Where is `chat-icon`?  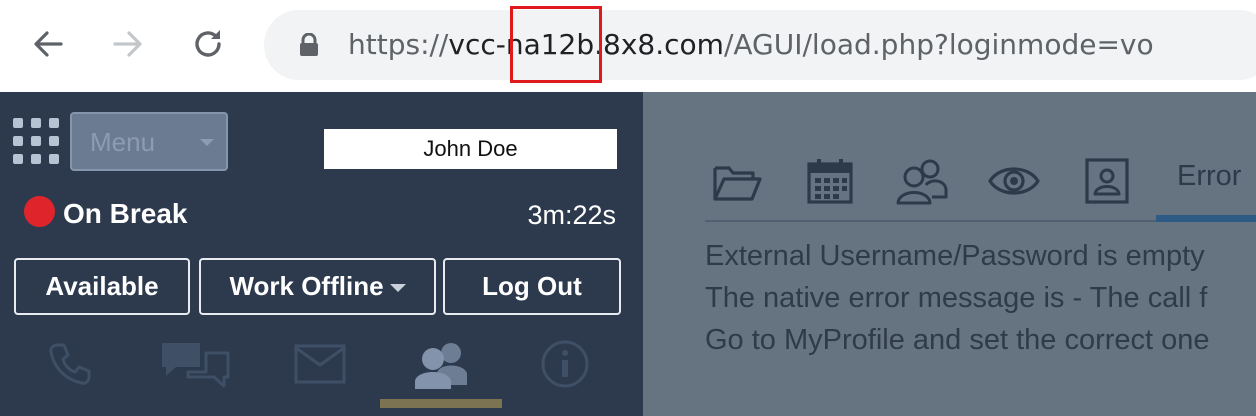
chat-icon is located at coordinates (196, 365).